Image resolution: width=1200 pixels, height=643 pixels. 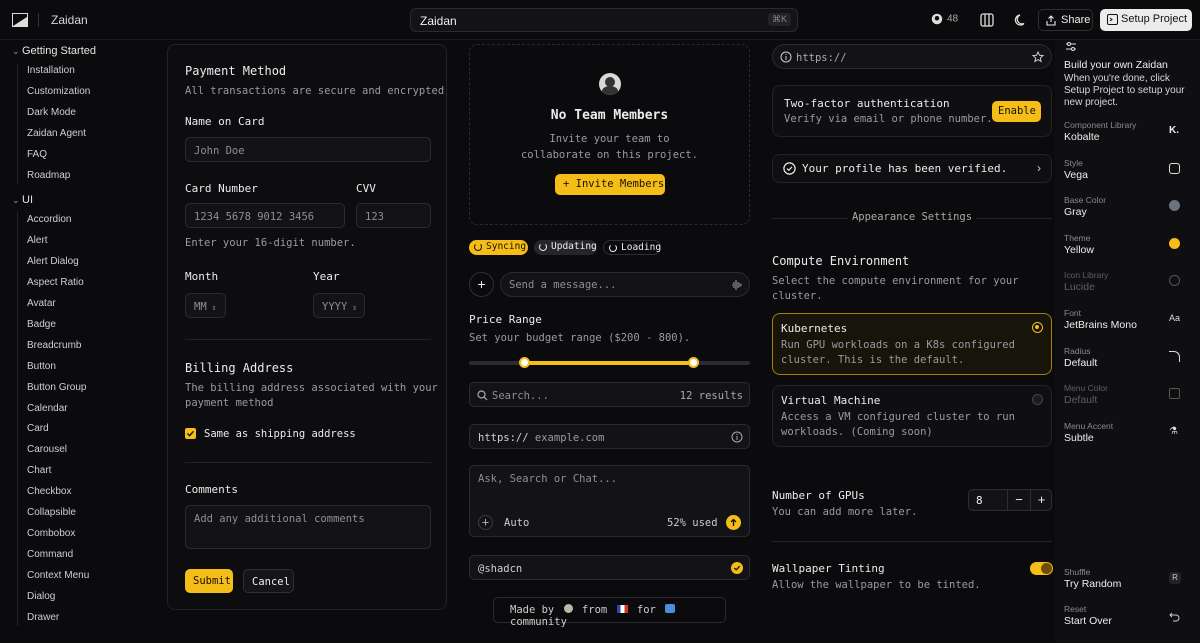 What do you see at coordinates (43, 617) in the screenshot?
I see `sidebar-item: Drawer` at bounding box center [43, 617].